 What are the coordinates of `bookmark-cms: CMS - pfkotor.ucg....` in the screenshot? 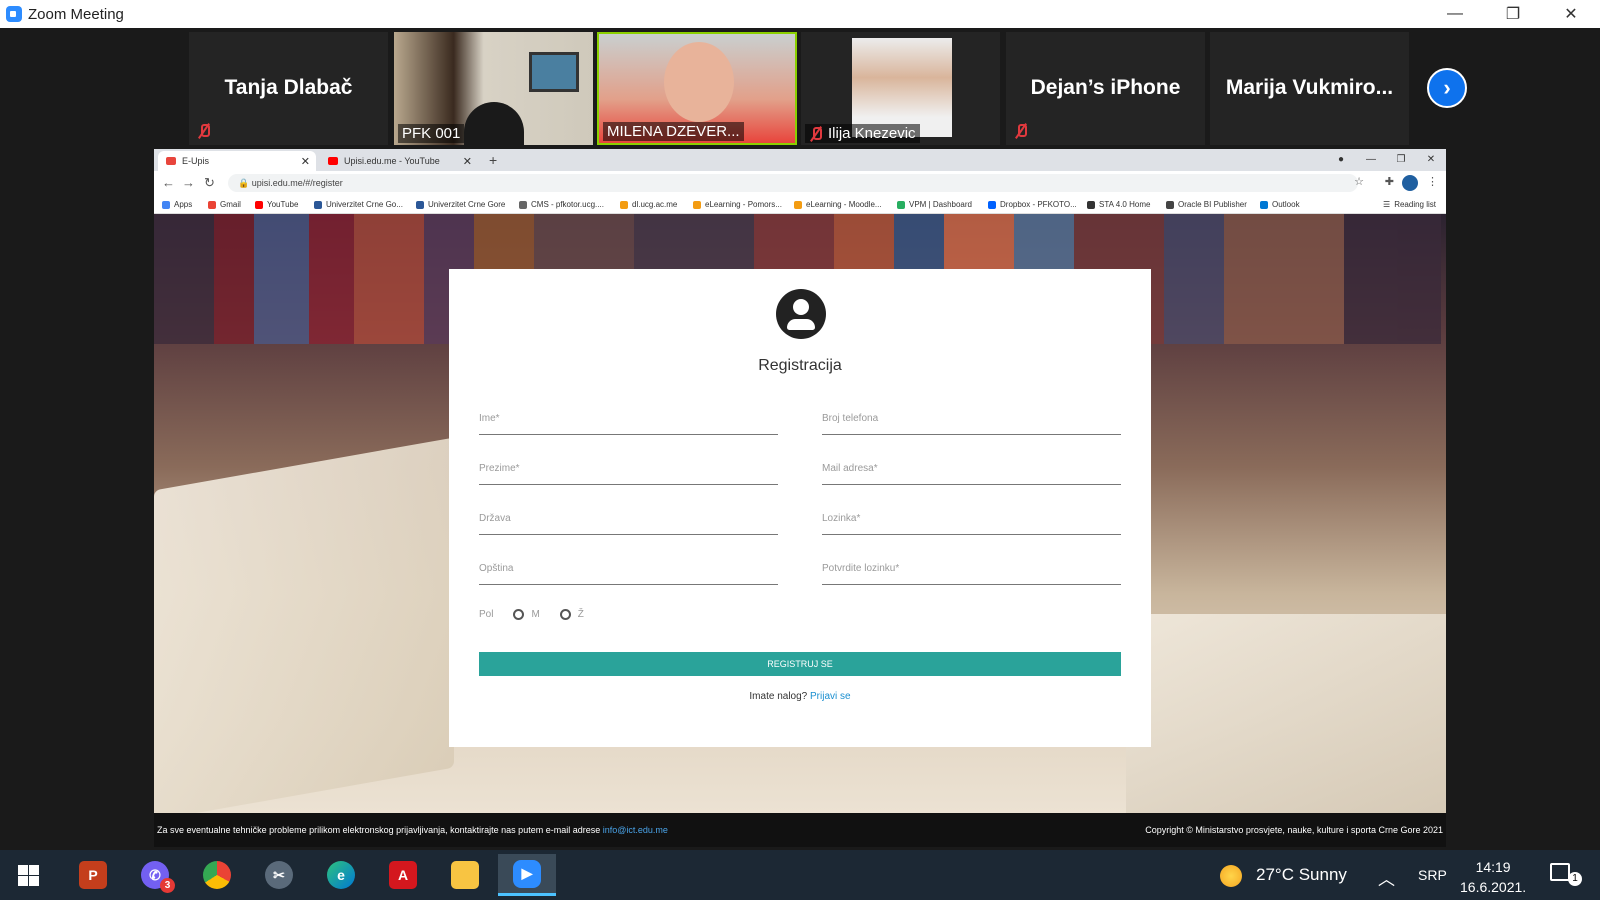 It's located at (561, 204).